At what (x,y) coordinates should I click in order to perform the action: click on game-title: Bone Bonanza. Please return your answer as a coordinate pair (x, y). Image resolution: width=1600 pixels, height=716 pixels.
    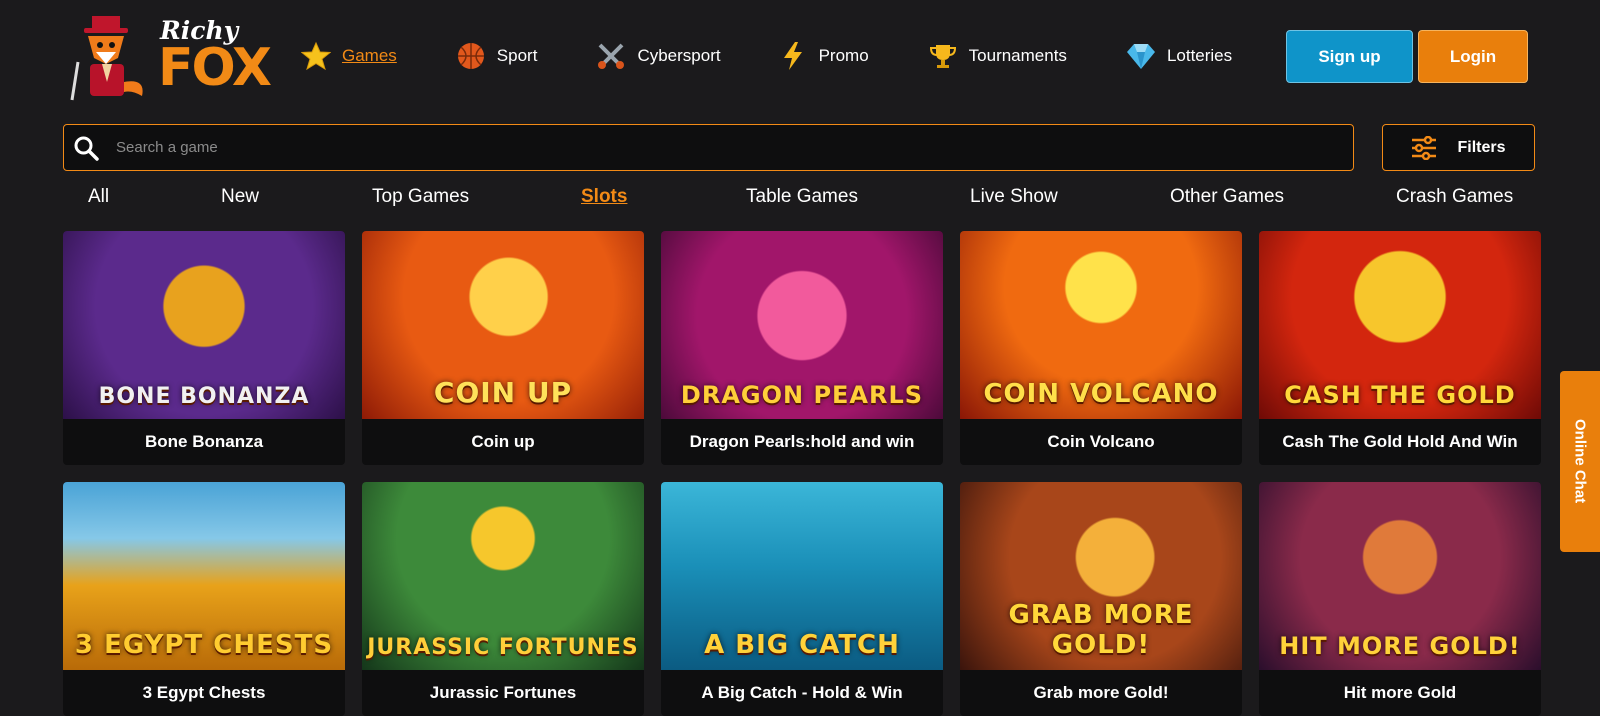
    Looking at the image, I should click on (204, 441).